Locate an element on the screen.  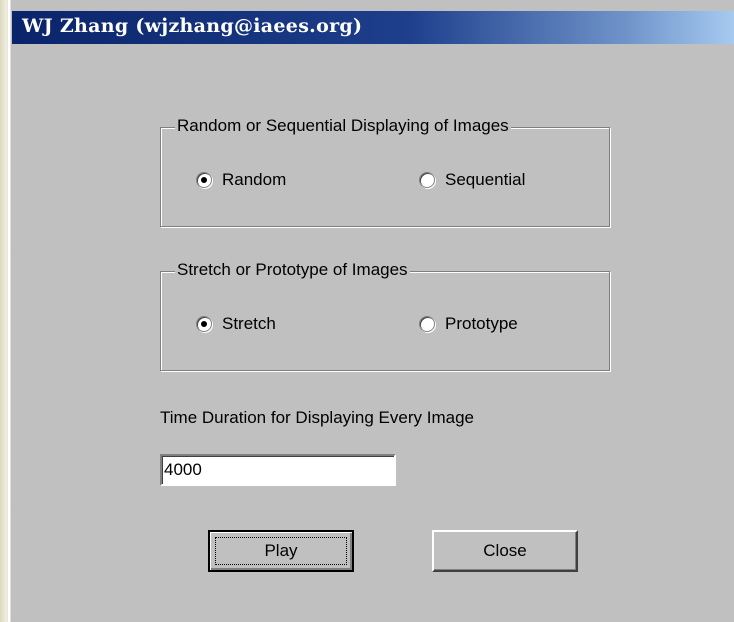
play-button: Play is located at coordinates (281, 551).